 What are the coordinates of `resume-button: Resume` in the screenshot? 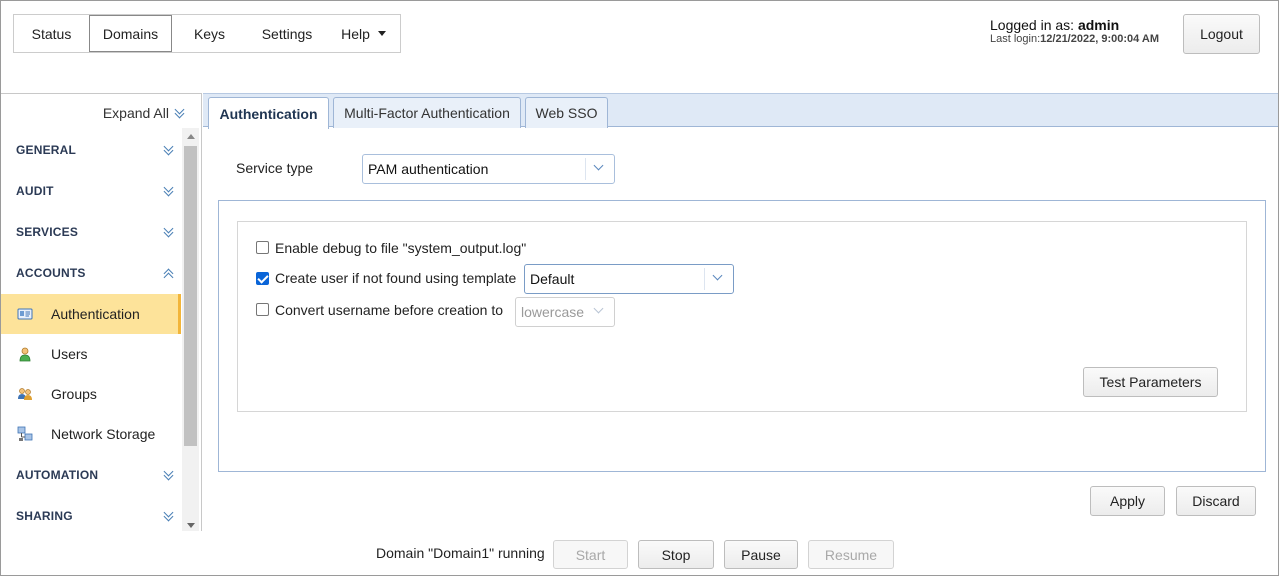 It's located at (851, 554).